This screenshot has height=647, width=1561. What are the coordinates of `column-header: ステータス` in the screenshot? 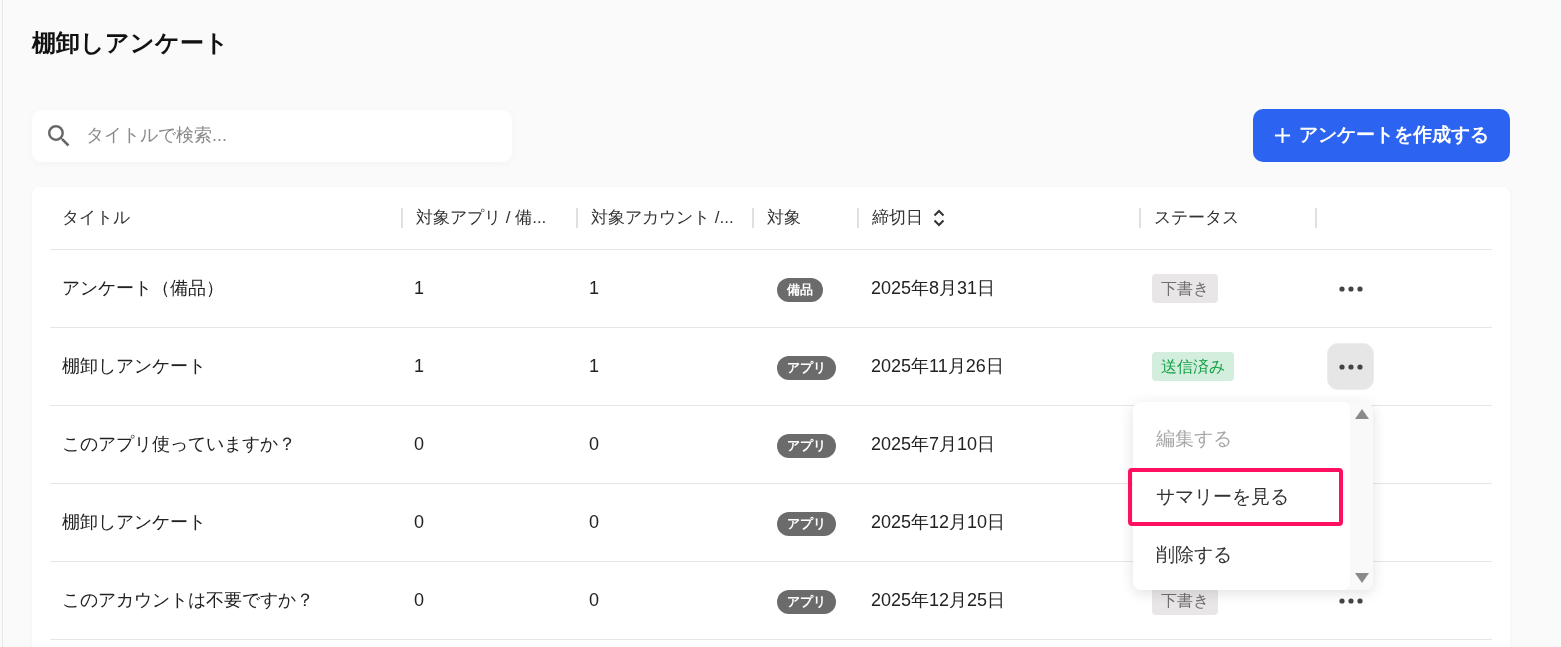 It's located at (1196, 218).